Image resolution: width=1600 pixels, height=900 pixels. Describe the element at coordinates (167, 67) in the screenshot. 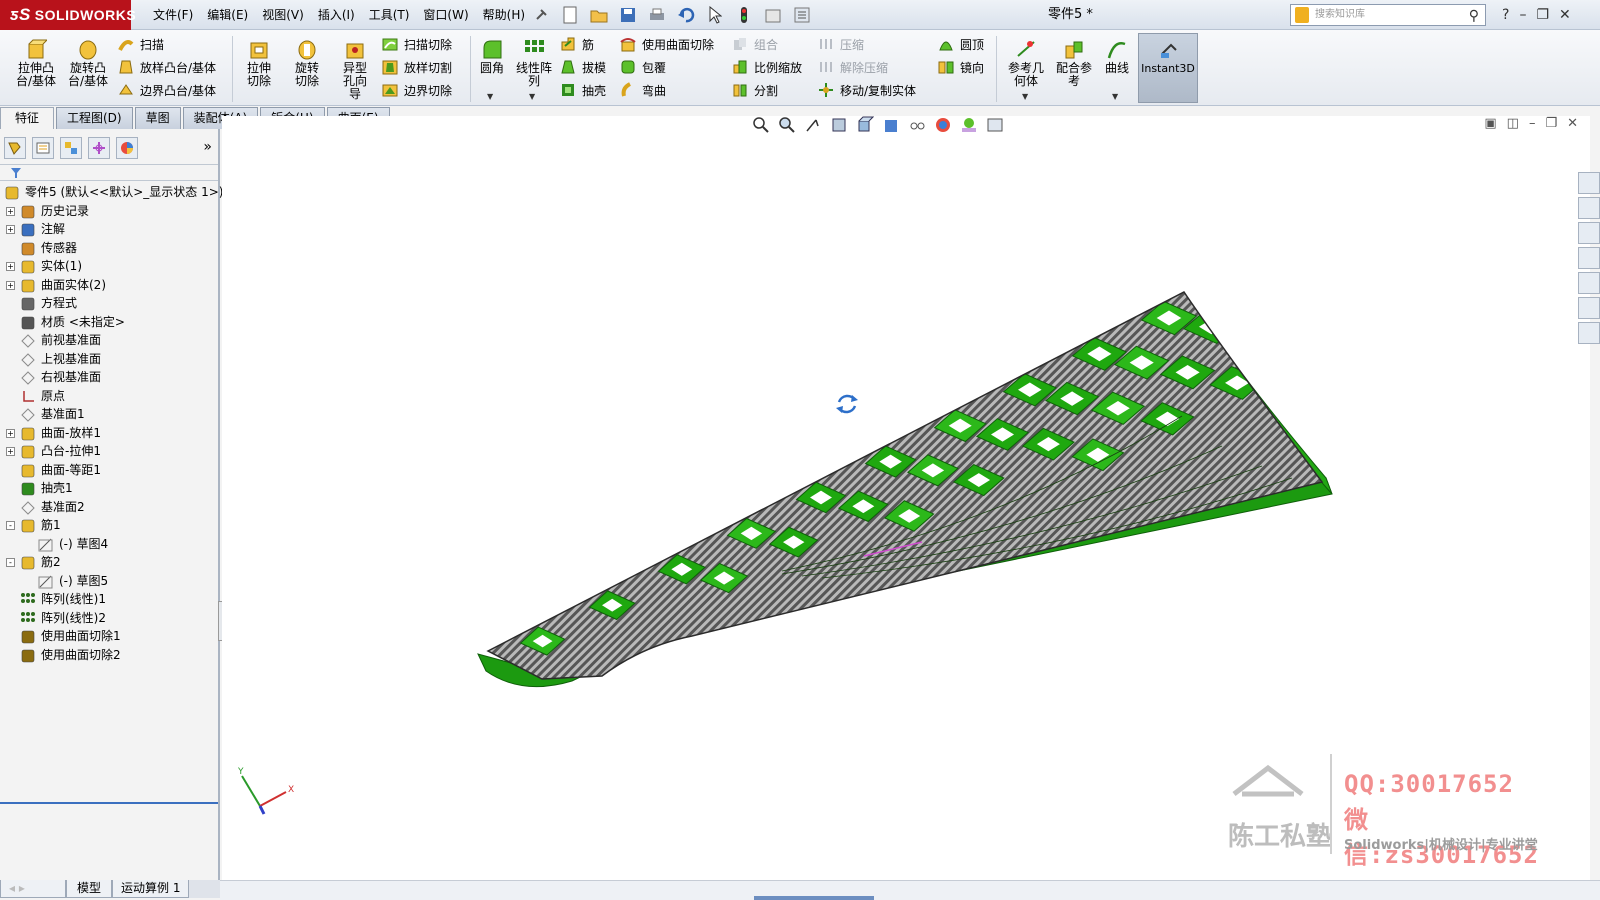

I see `loft-boss-button: 放样凸台/基体` at that location.